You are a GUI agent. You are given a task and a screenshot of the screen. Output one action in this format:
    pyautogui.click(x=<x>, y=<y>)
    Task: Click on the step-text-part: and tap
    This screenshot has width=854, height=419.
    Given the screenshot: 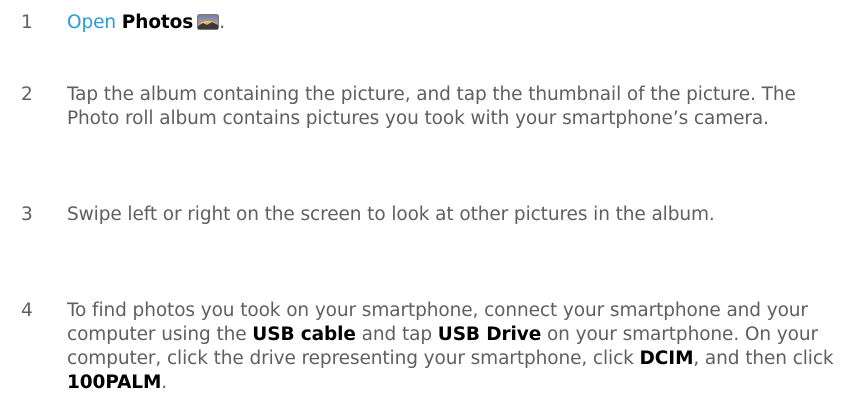 What is the action you would take?
    pyautogui.click(x=396, y=334)
    